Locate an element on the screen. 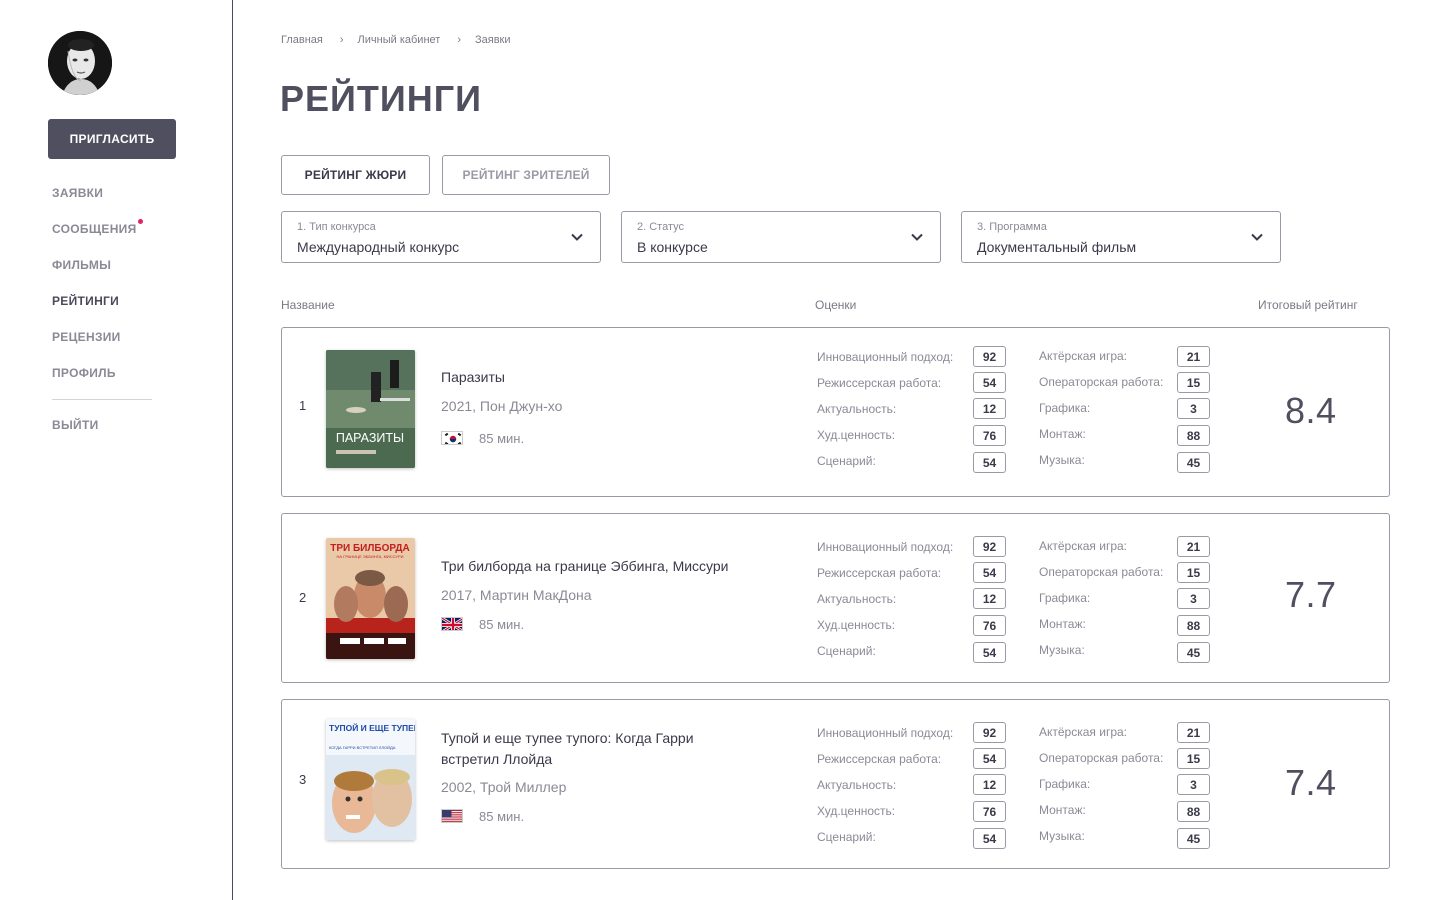 The image size is (1440, 900). breadcrumb: Главная › Личный кабинет › Заявки is located at coordinates (396, 40).